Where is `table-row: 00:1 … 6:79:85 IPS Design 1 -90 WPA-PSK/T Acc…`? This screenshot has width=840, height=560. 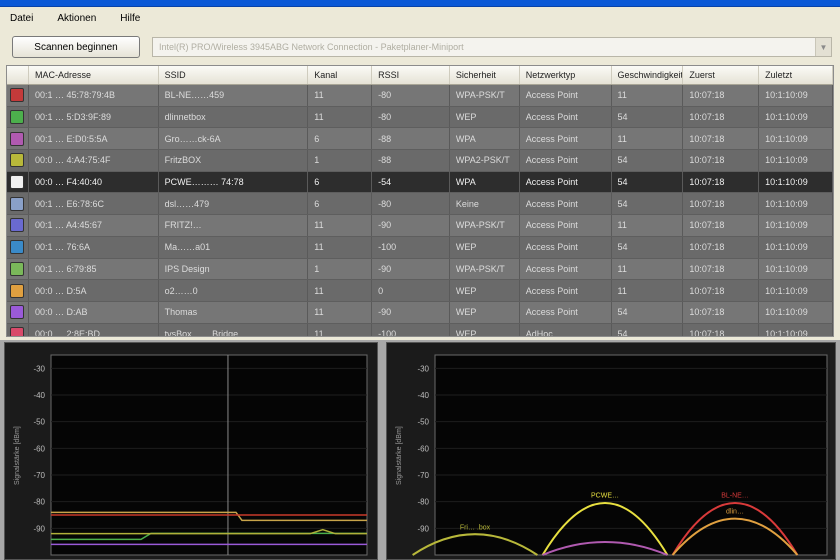 table-row: 00:1 … 6:79:85 IPS Design 1 -90 WPA-PSK/T Acc… is located at coordinates (420, 269).